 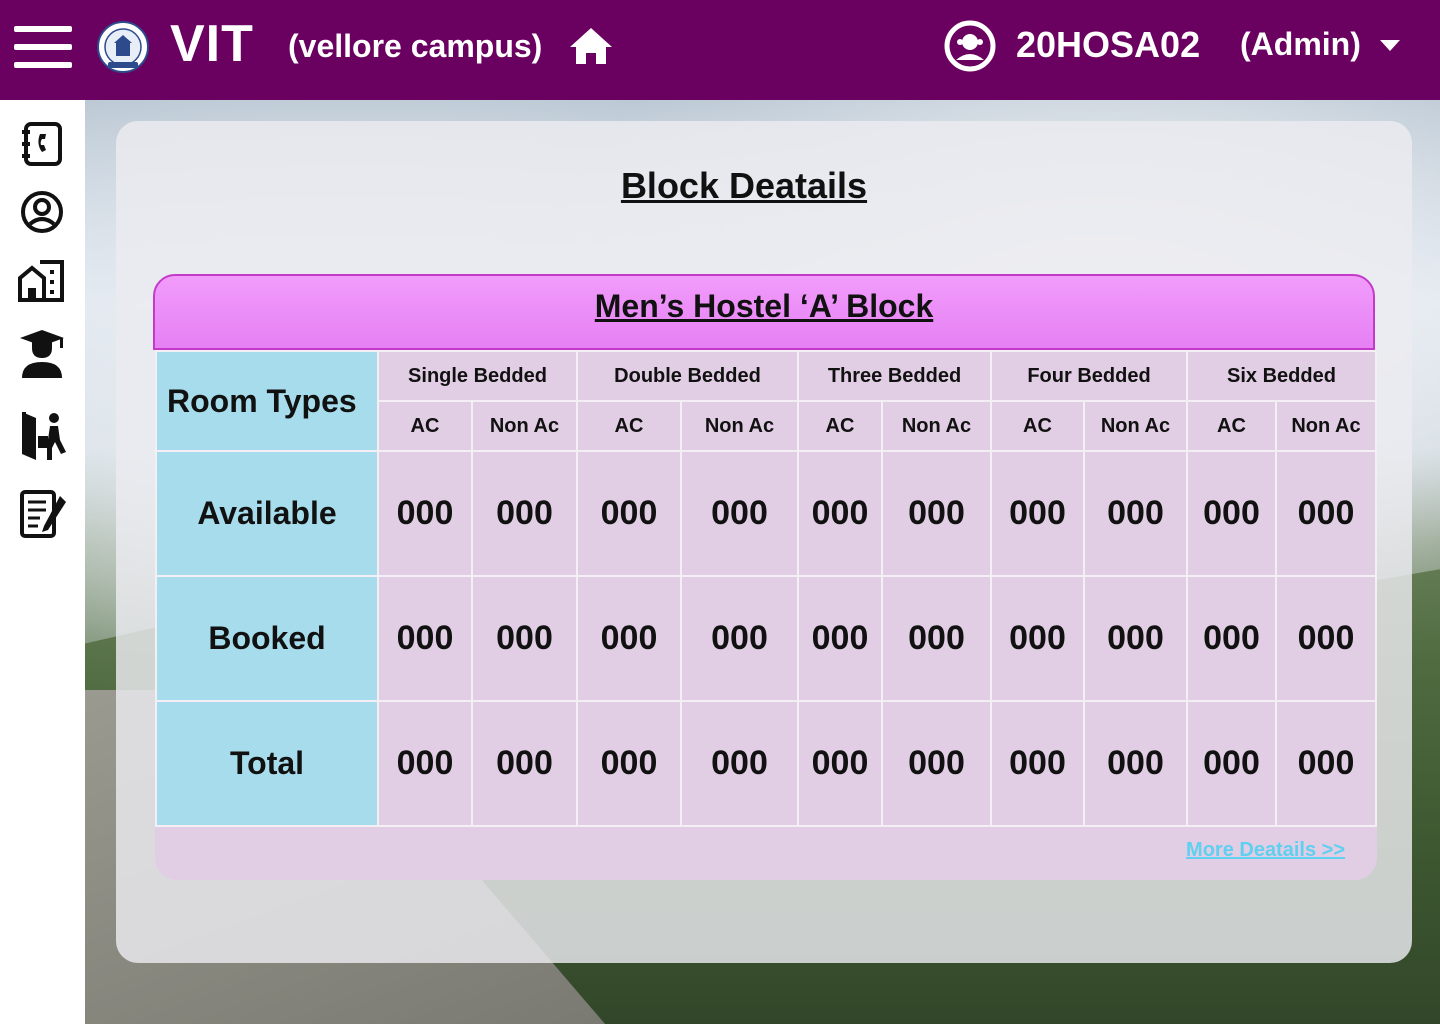 I want to click on panel-header: Men’s Hostel ‘A’ Block, so click(x=764, y=312).